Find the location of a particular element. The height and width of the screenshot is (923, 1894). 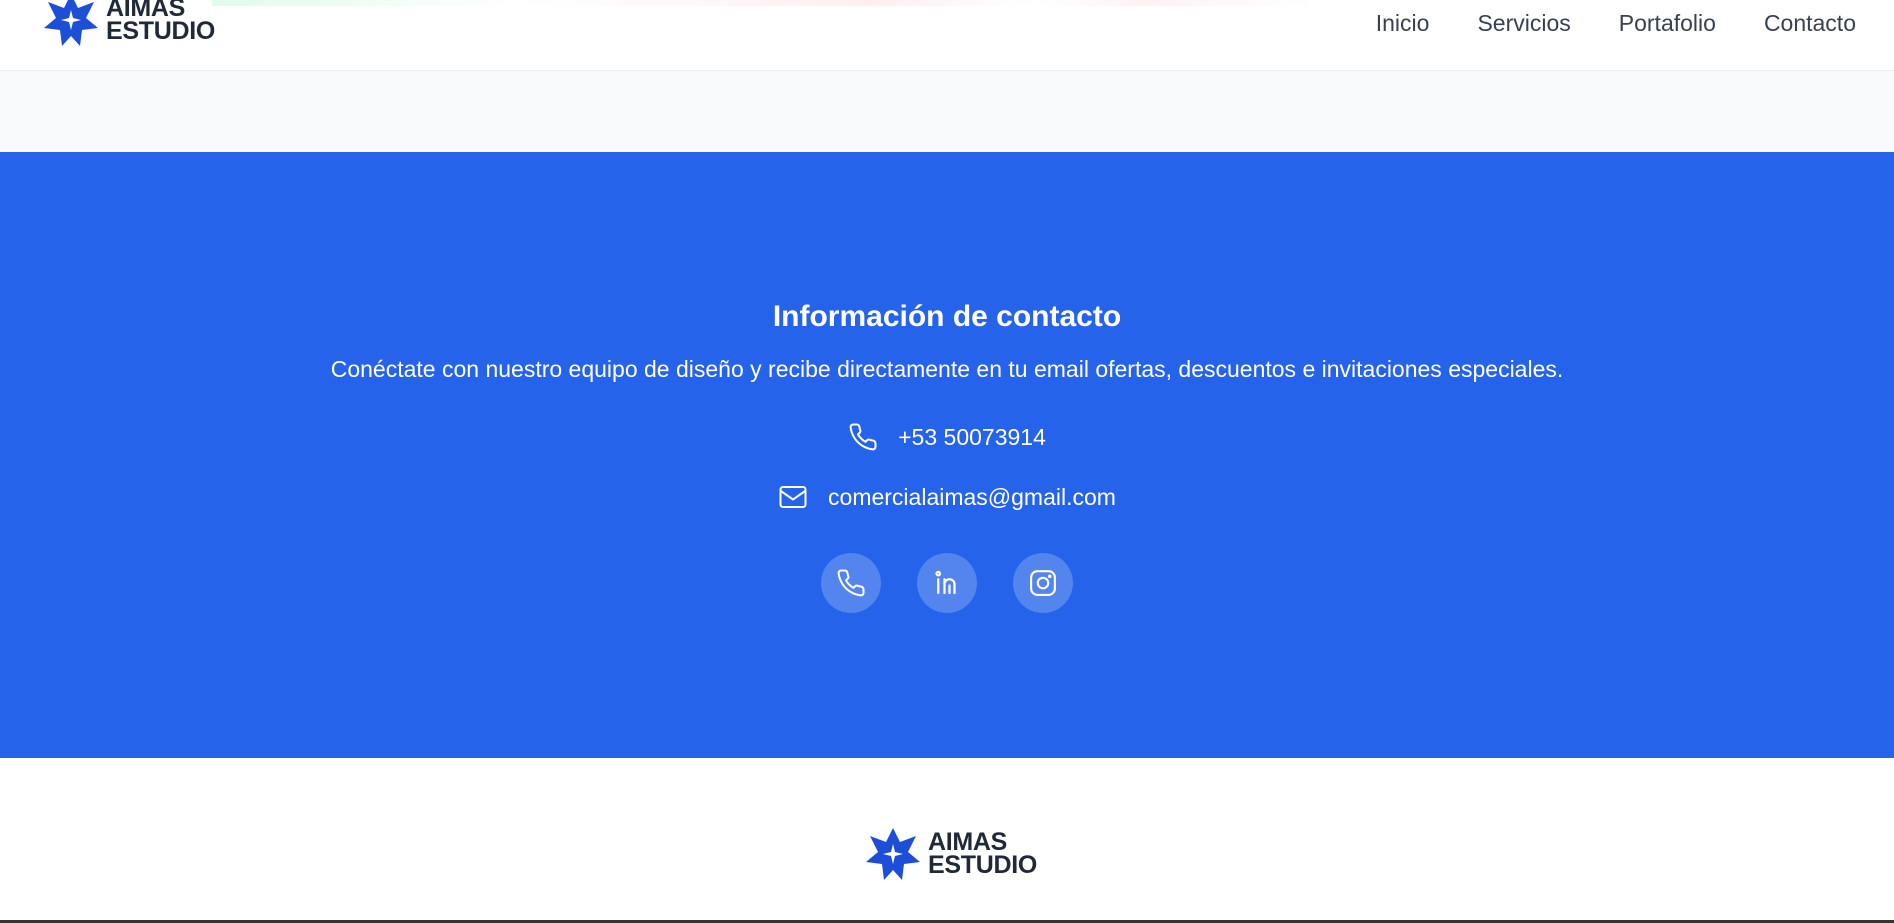

nav-contacto: Contacto is located at coordinates (1810, 23).